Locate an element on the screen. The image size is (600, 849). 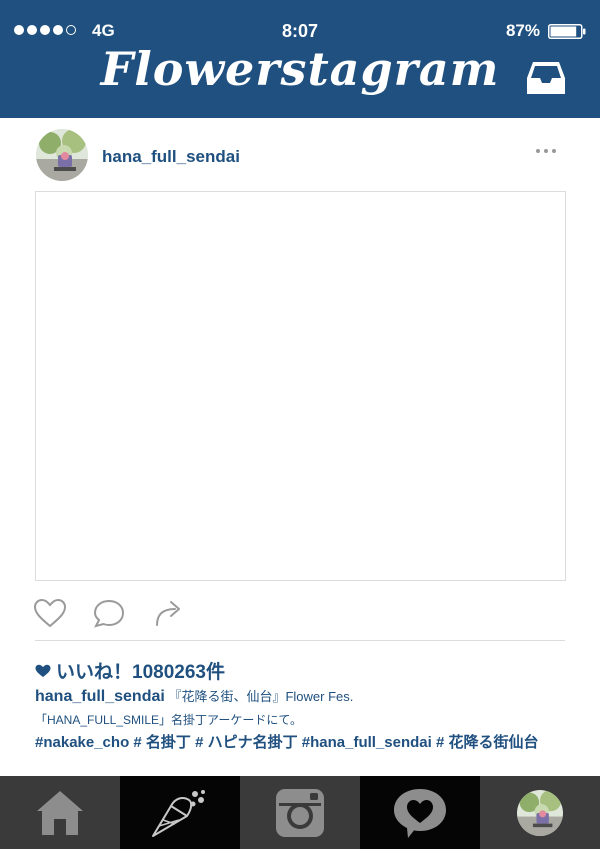
tab-camera is located at coordinates (300, 812).